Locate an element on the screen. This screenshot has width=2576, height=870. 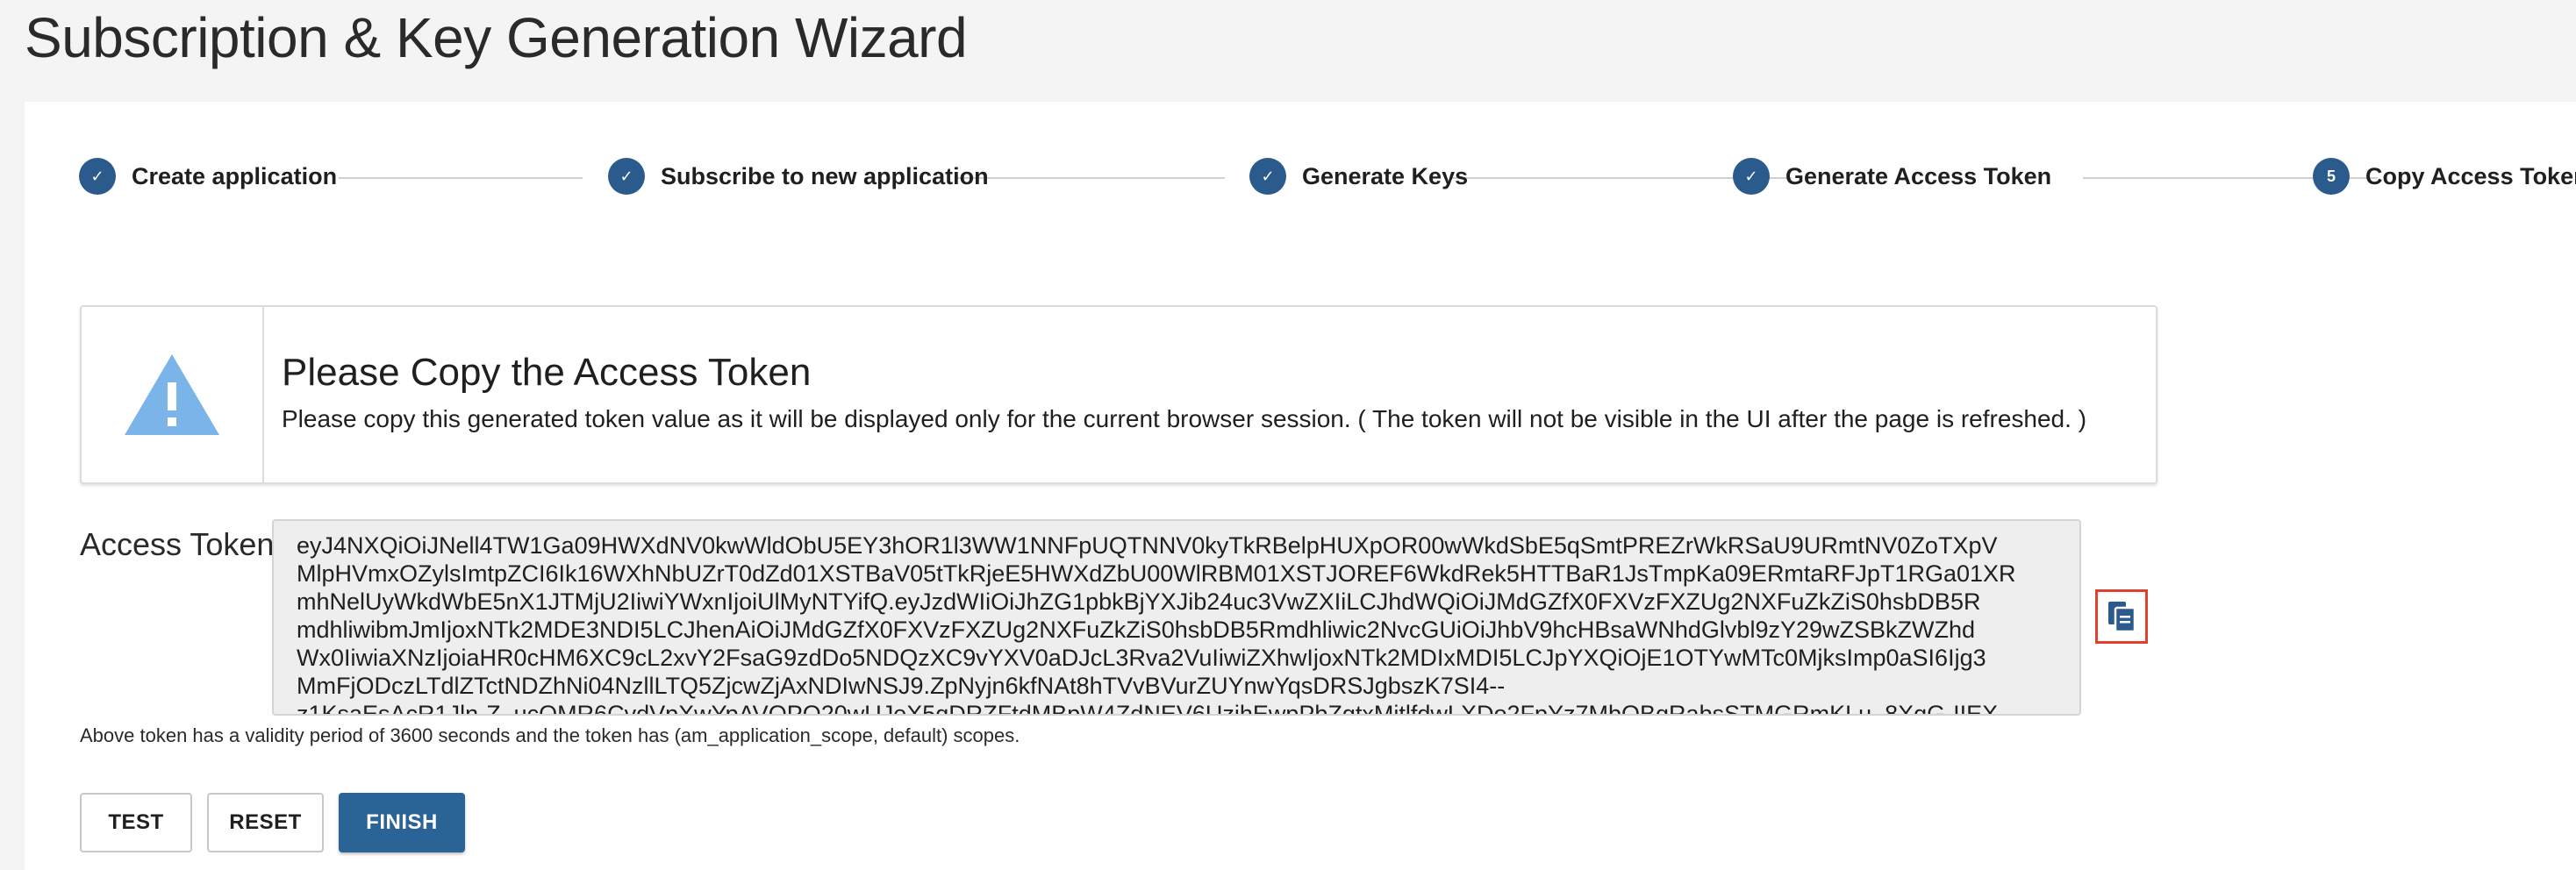
step-label: Copy Access Token is located at coordinates (2470, 175).